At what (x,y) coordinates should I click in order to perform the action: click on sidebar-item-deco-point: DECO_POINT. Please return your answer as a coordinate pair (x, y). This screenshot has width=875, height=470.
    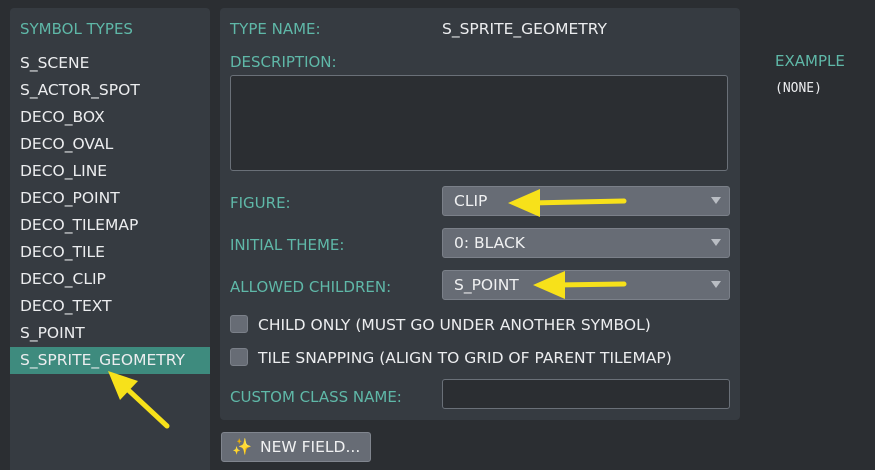
    Looking at the image, I should click on (110, 198).